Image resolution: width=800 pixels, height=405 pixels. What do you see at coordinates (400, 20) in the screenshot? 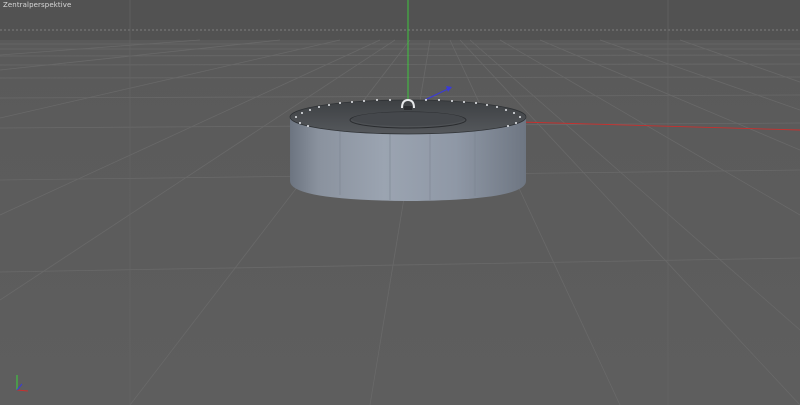
I see `horizon-band` at bounding box center [400, 20].